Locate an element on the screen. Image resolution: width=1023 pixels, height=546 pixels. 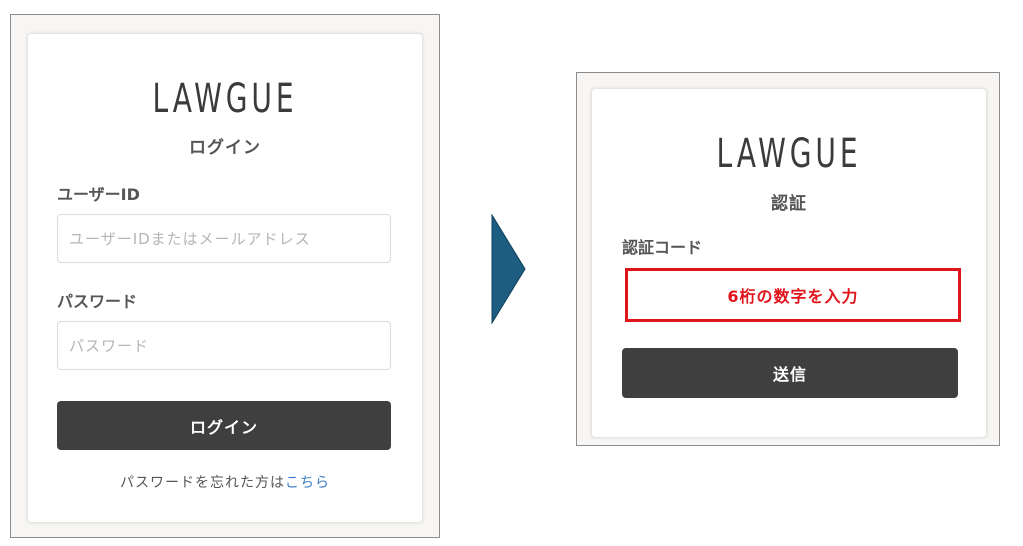
login-button: ログイン is located at coordinates (224, 425).